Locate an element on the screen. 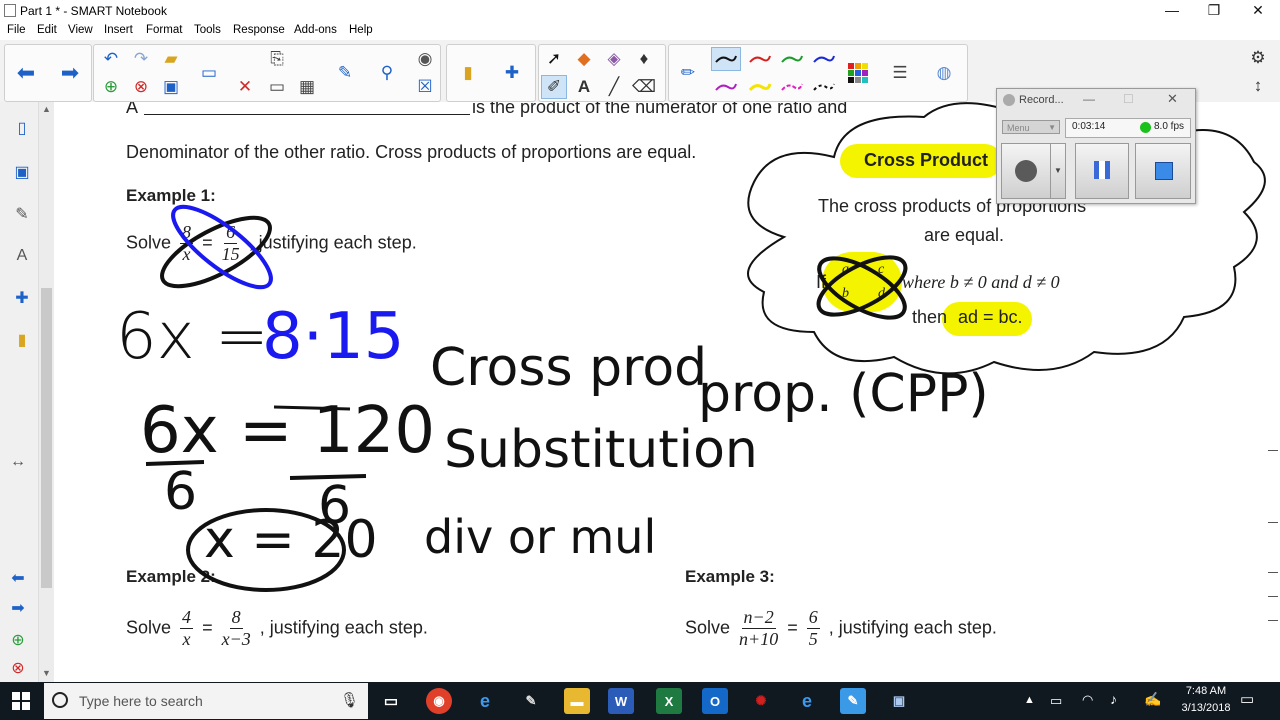  display-icon: ▭ is located at coordinates (277, 87).